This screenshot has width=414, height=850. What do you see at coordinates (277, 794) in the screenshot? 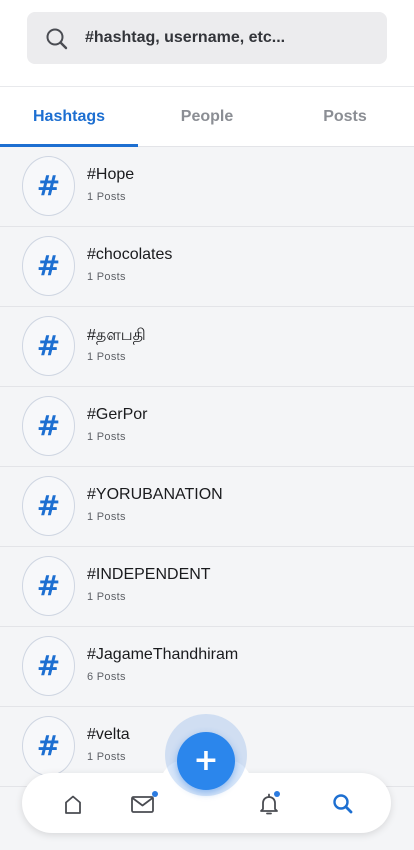
I see `notifications-badge-dot` at bounding box center [277, 794].